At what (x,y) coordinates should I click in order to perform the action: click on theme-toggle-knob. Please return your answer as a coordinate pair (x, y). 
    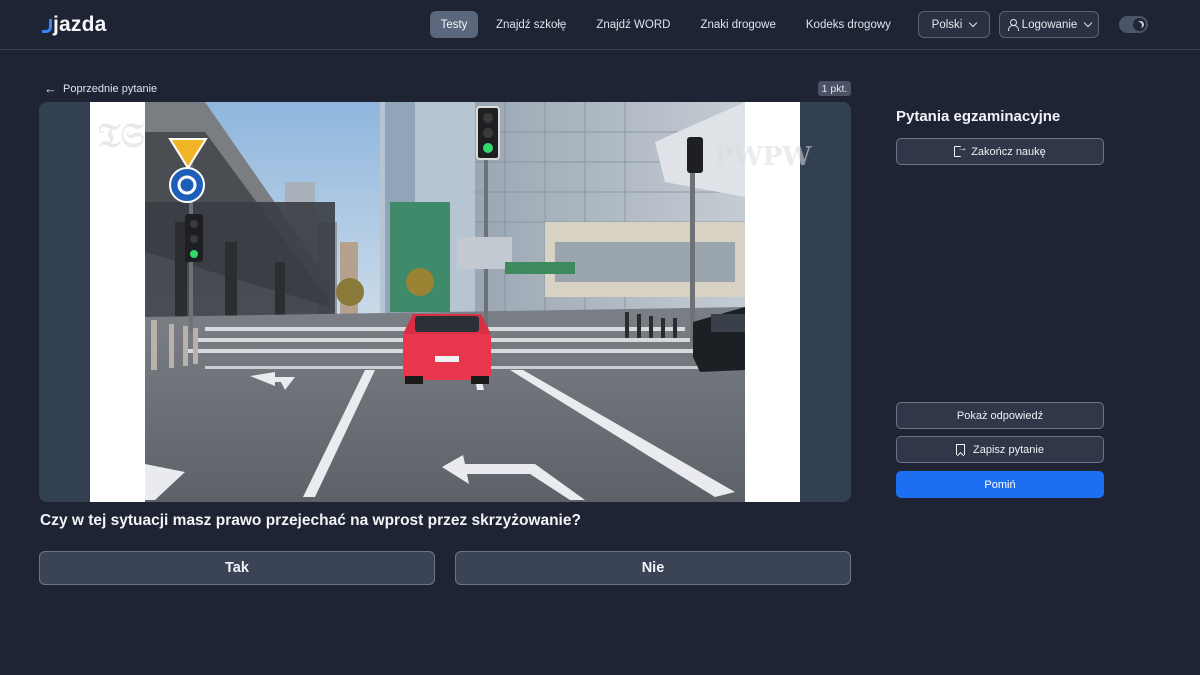
    Looking at the image, I should click on (1139, 24).